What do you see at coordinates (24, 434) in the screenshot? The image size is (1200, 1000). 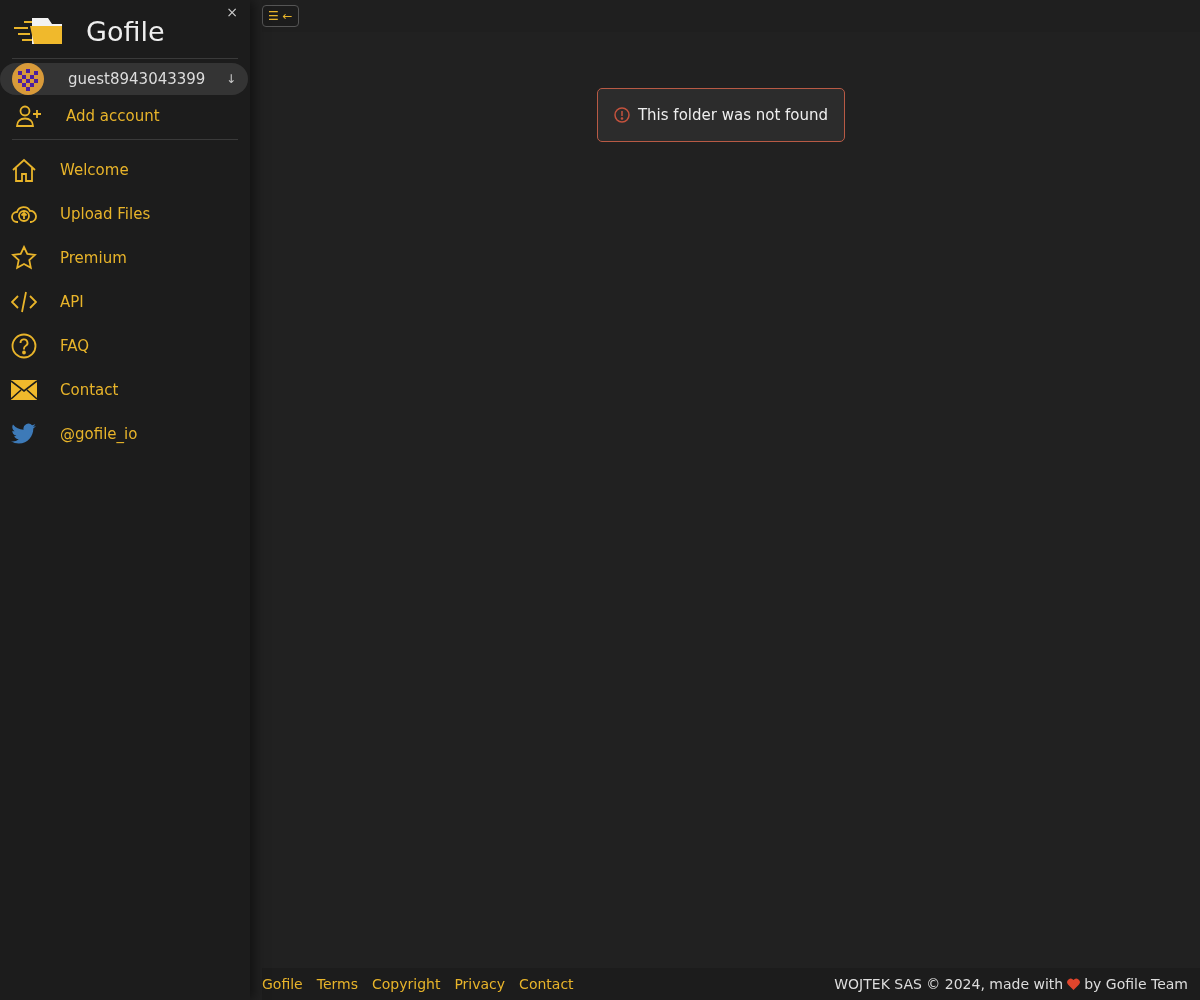 I see `bird-icon` at bounding box center [24, 434].